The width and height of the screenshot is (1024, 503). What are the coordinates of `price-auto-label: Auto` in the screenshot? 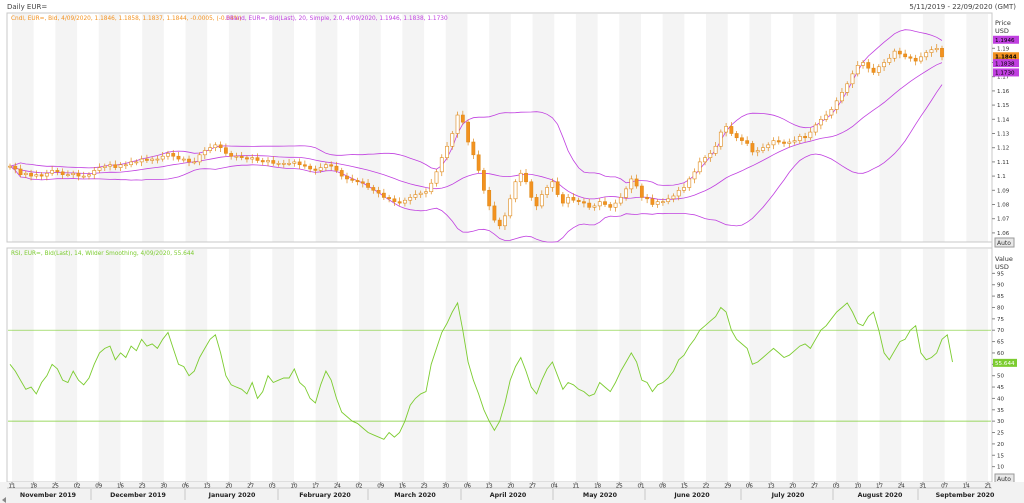 It's located at (1004, 243).